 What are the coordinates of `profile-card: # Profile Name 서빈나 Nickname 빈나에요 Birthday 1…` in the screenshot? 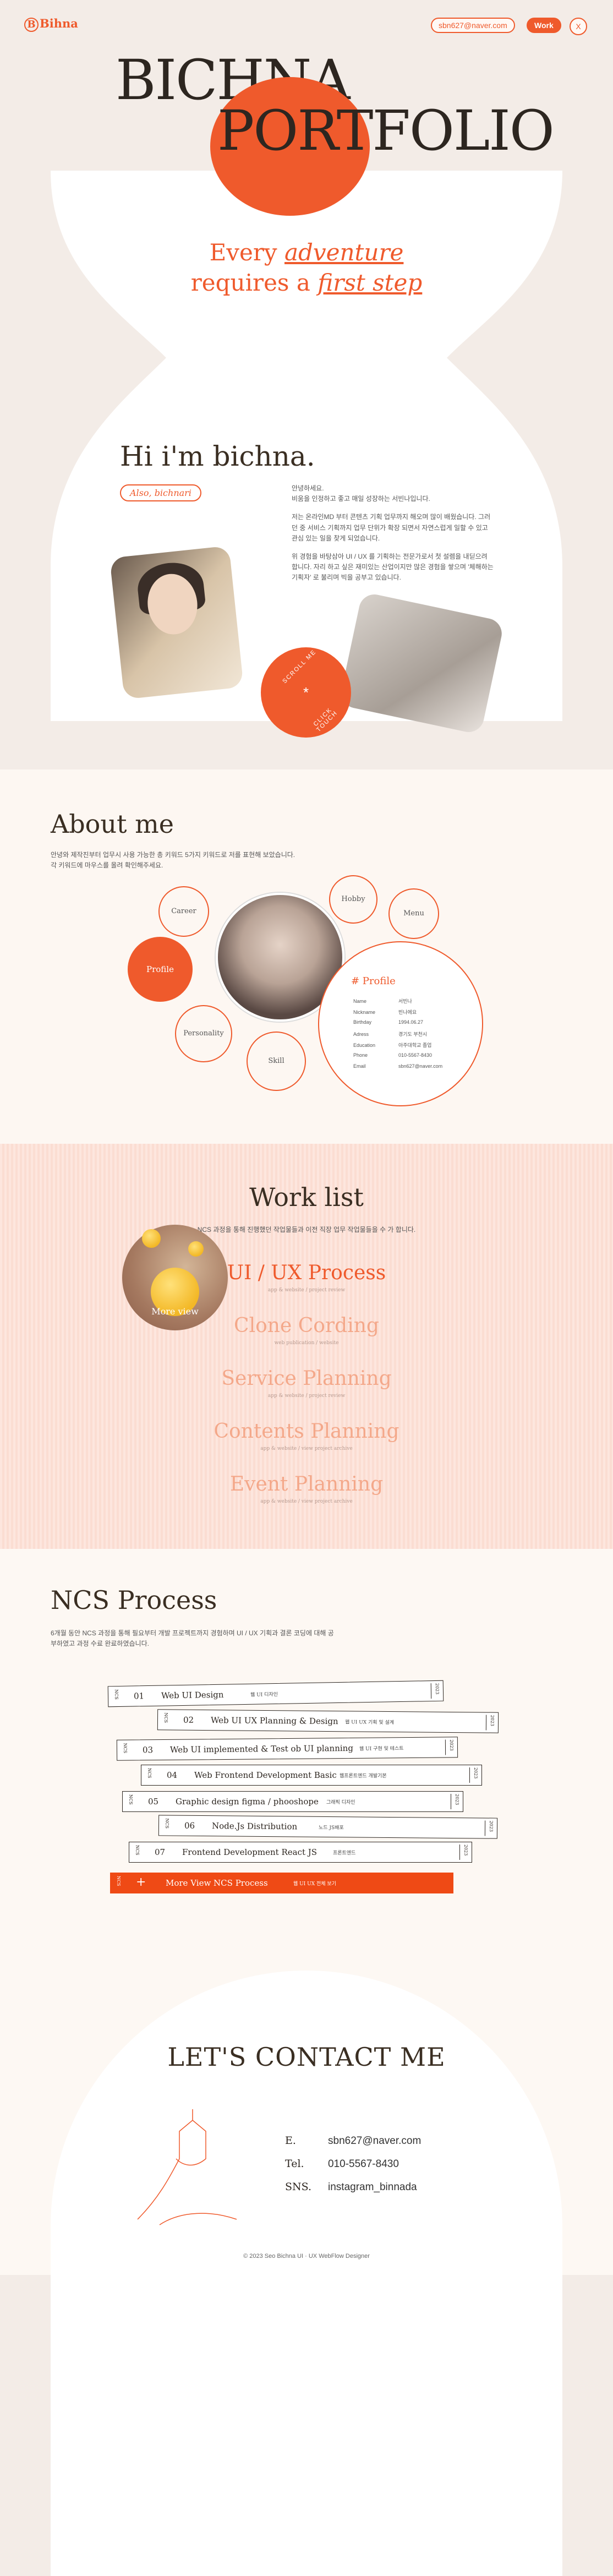 It's located at (401, 1024).